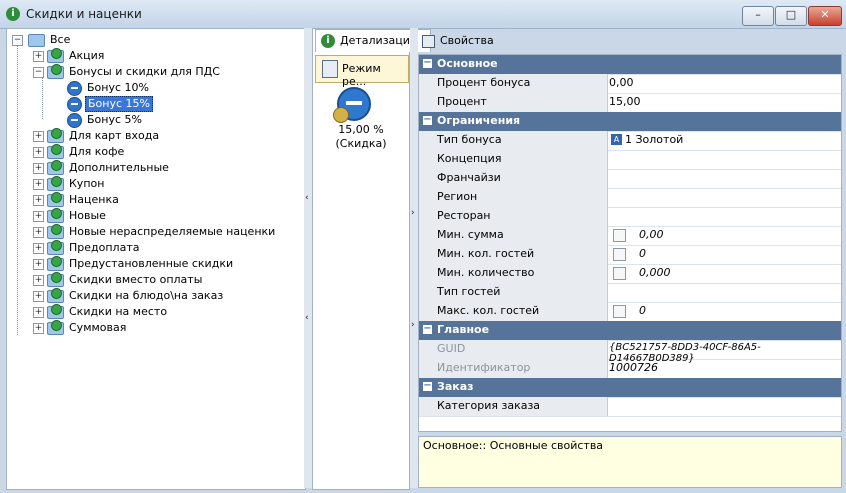 This screenshot has height=493, width=846. I want to click on title-bar: i Скидки и наценки – □ ✕, so click(423, 14).